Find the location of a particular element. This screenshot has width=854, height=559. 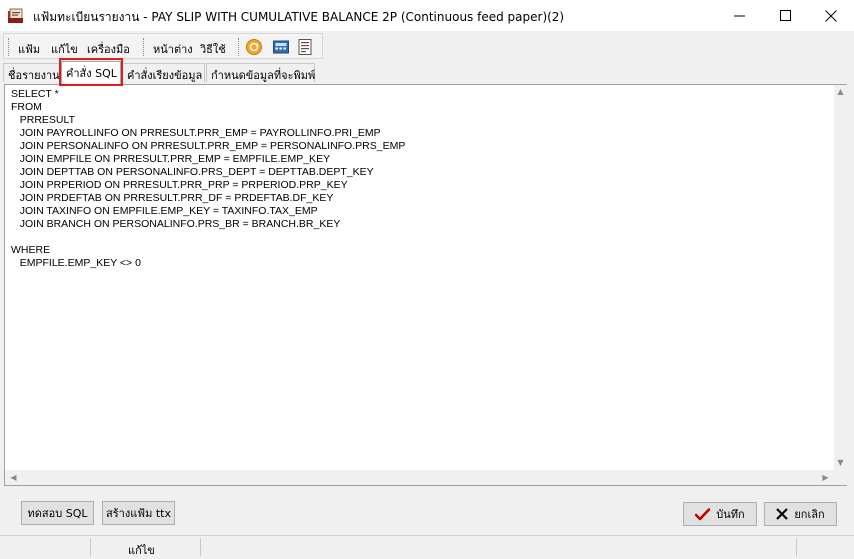

scrollbar-corner is located at coordinates (840, 477).